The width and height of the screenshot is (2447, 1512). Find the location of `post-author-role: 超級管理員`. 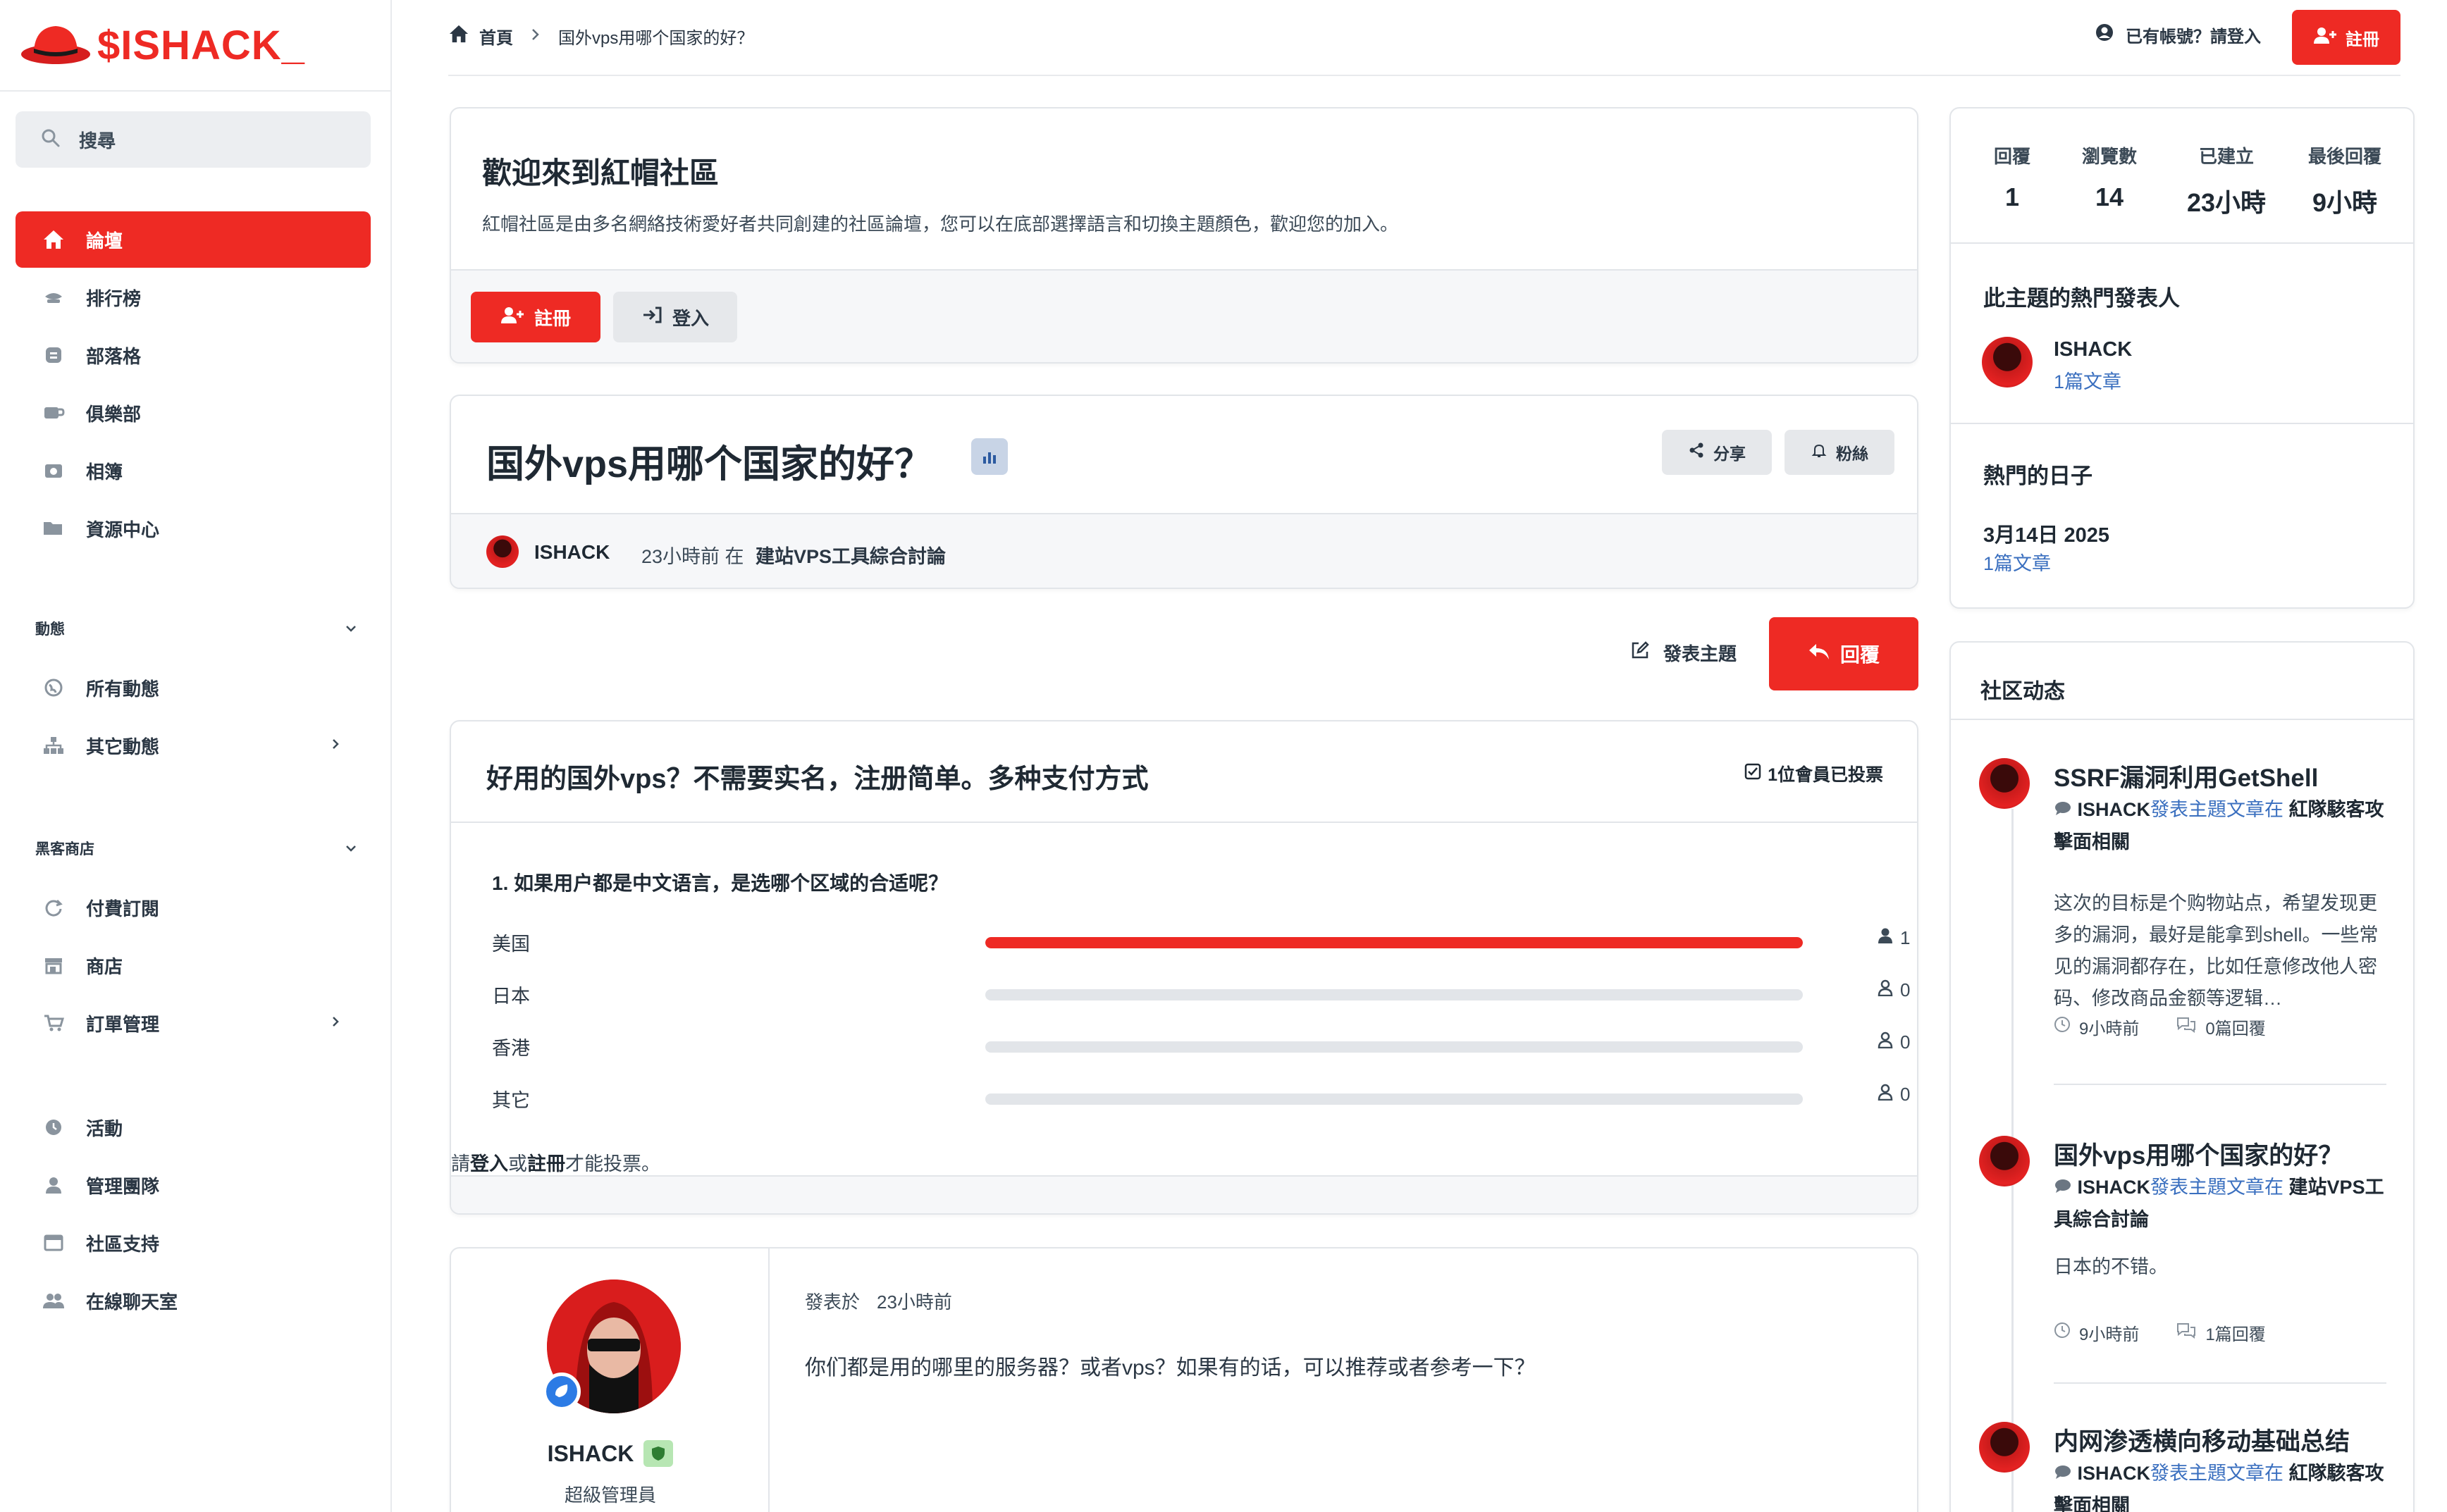

post-author-role: 超級管理員 is located at coordinates (610, 1495).